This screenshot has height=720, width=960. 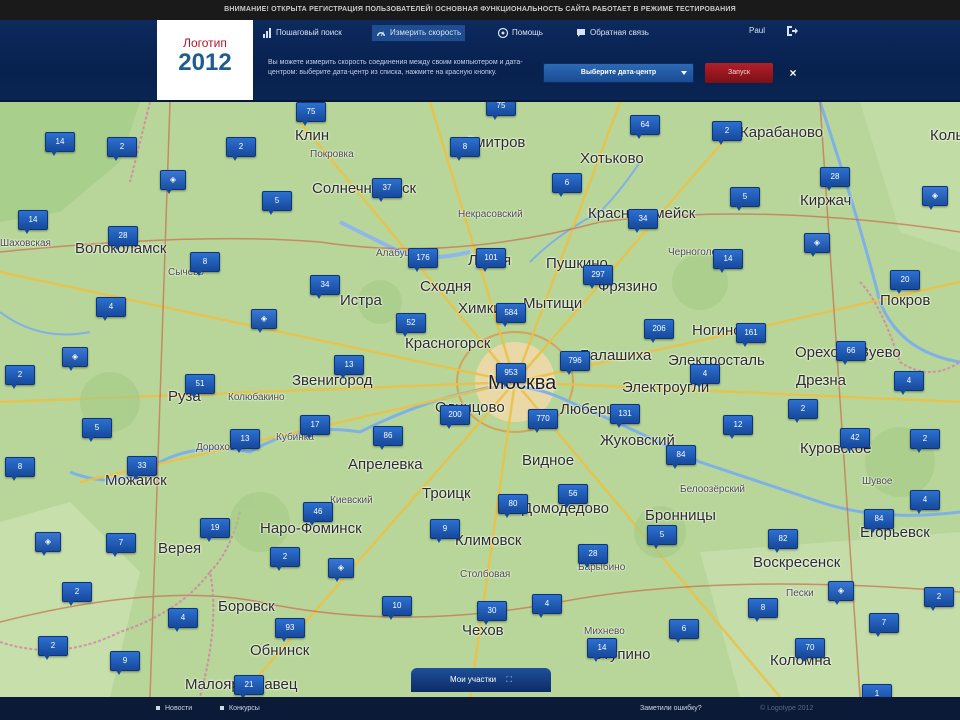 What do you see at coordinates (783, 541) in the screenshot?
I see `datacenter-marker: 82` at bounding box center [783, 541].